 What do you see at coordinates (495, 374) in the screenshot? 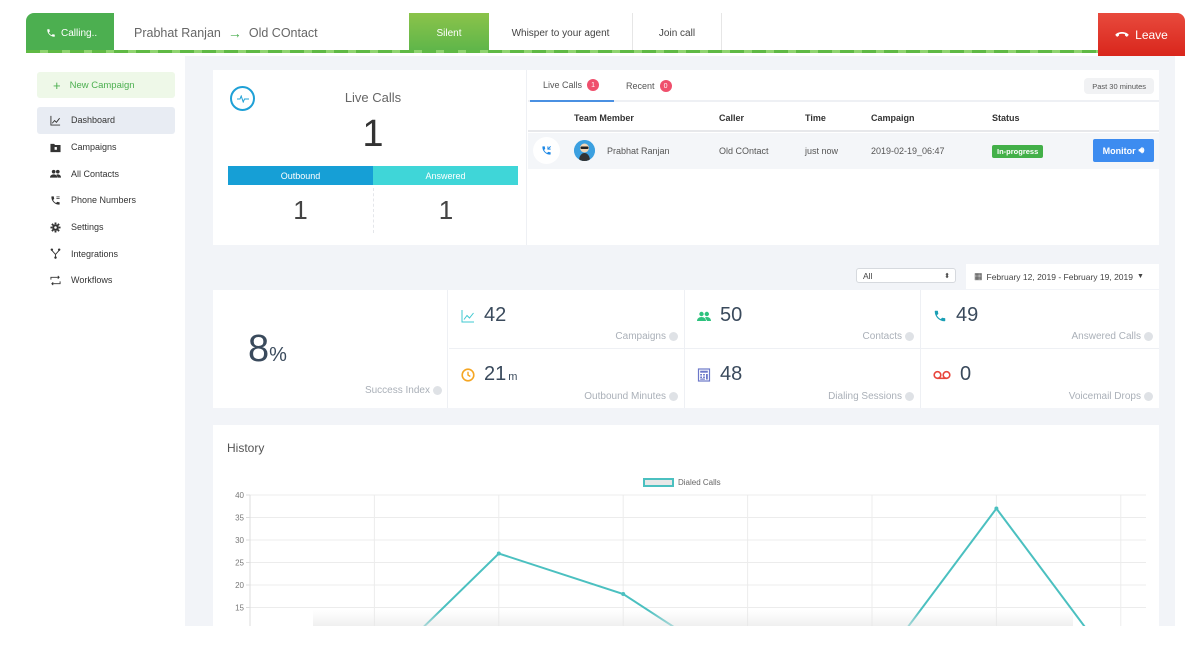
I see `stat-number: 21` at bounding box center [495, 374].